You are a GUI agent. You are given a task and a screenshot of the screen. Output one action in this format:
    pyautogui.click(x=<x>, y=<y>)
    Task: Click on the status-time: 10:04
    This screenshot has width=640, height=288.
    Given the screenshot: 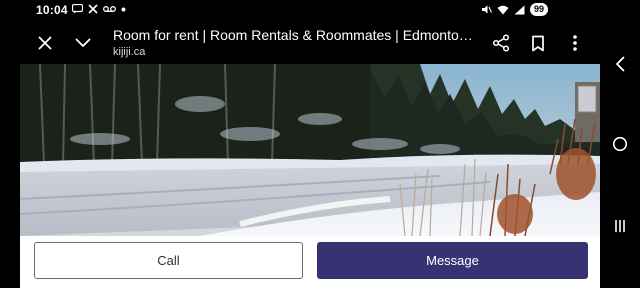 What is the action you would take?
    pyautogui.click(x=52, y=10)
    